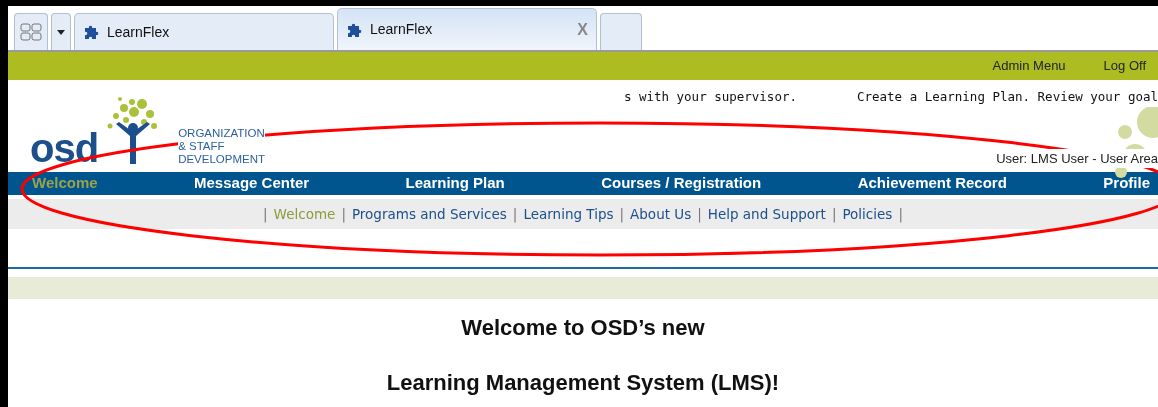 This screenshot has width=1158, height=407. I want to click on org-name-line: & STAFF, so click(202, 146).